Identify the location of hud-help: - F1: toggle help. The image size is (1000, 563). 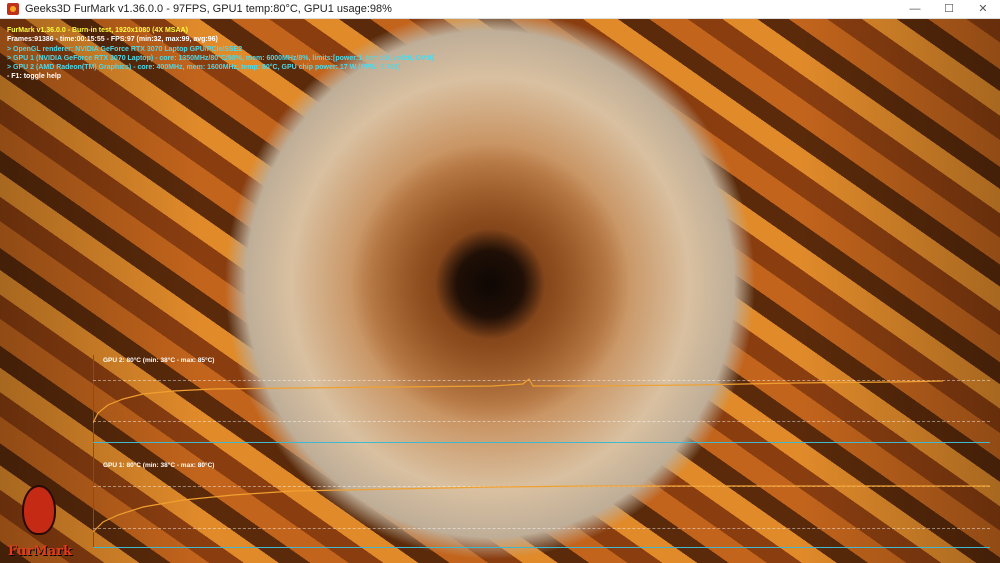
(34, 77).